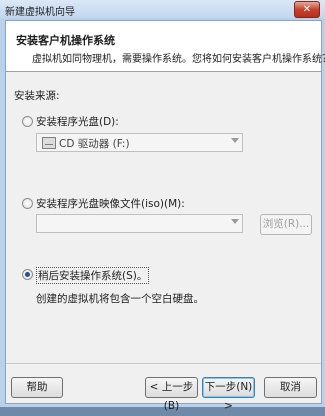 This screenshot has height=416, width=325. What do you see at coordinates (171, 394) in the screenshot?
I see `back-button: < 上一步(B)` at bounding box center [171, 394].